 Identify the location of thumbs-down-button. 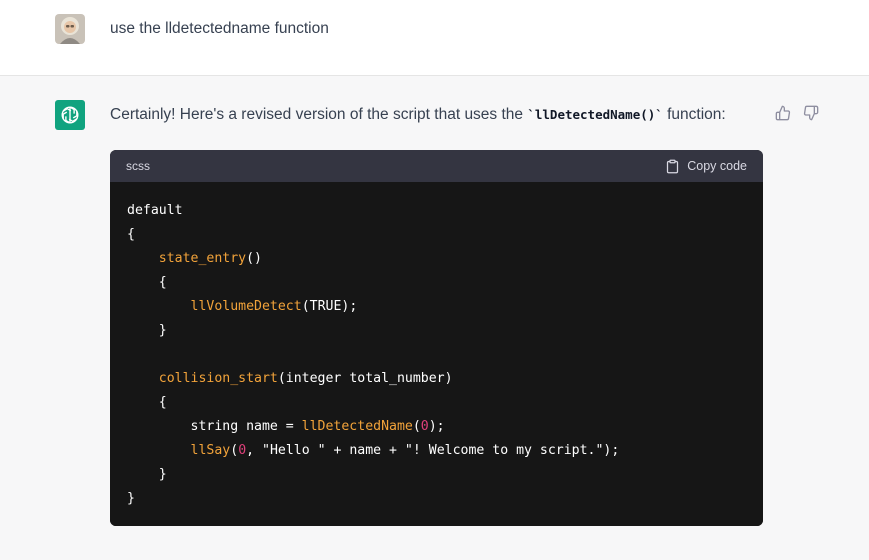
(811, 113).